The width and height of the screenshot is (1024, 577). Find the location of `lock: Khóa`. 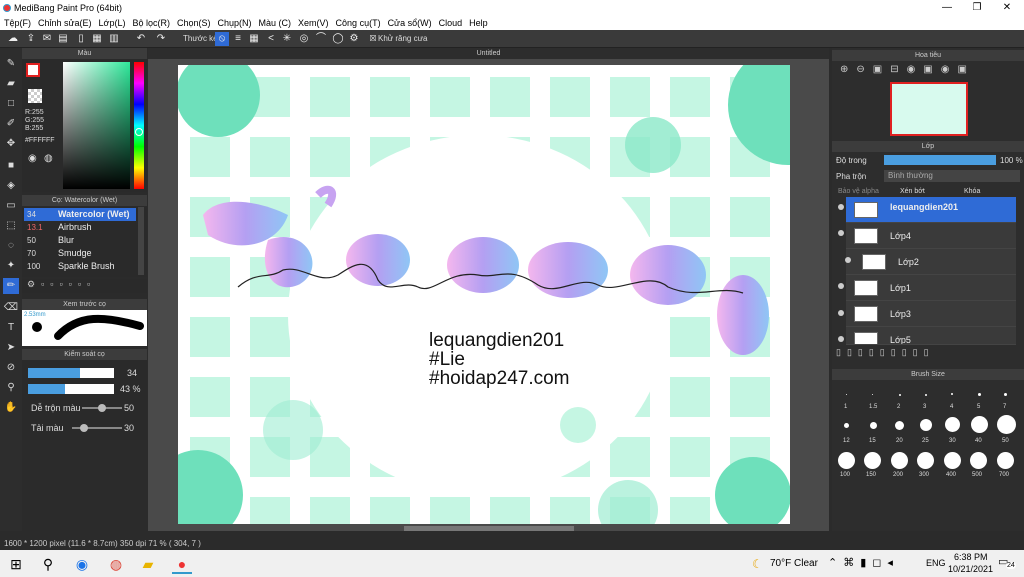

lock: Khóa is located at coordinates (972, 191).